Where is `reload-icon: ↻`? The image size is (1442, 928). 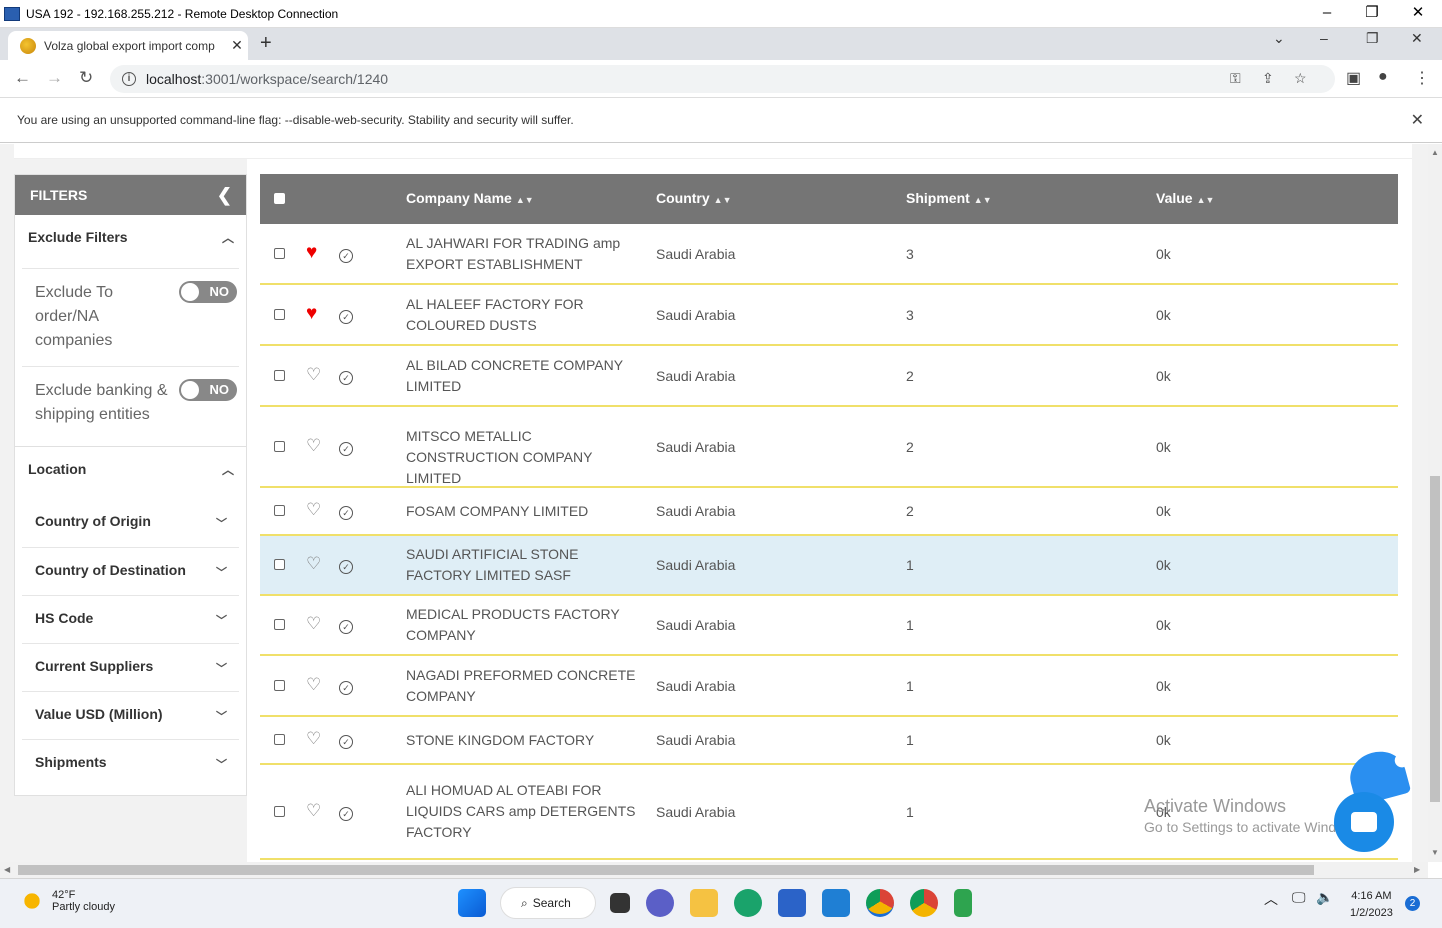 reload-icon: ↻ is located at coordinates (86, 78).